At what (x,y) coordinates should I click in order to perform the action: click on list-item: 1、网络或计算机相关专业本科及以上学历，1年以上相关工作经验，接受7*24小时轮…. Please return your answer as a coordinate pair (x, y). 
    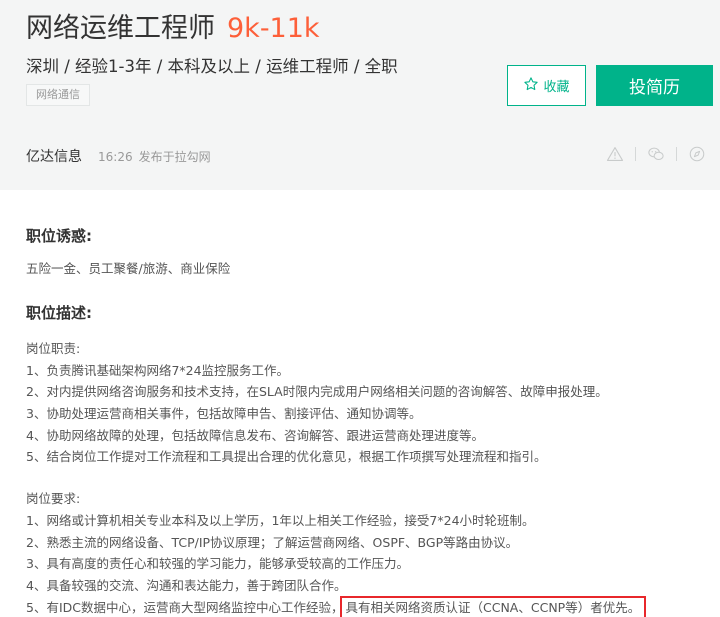
    Looking at the image, I should click on (280, 520).